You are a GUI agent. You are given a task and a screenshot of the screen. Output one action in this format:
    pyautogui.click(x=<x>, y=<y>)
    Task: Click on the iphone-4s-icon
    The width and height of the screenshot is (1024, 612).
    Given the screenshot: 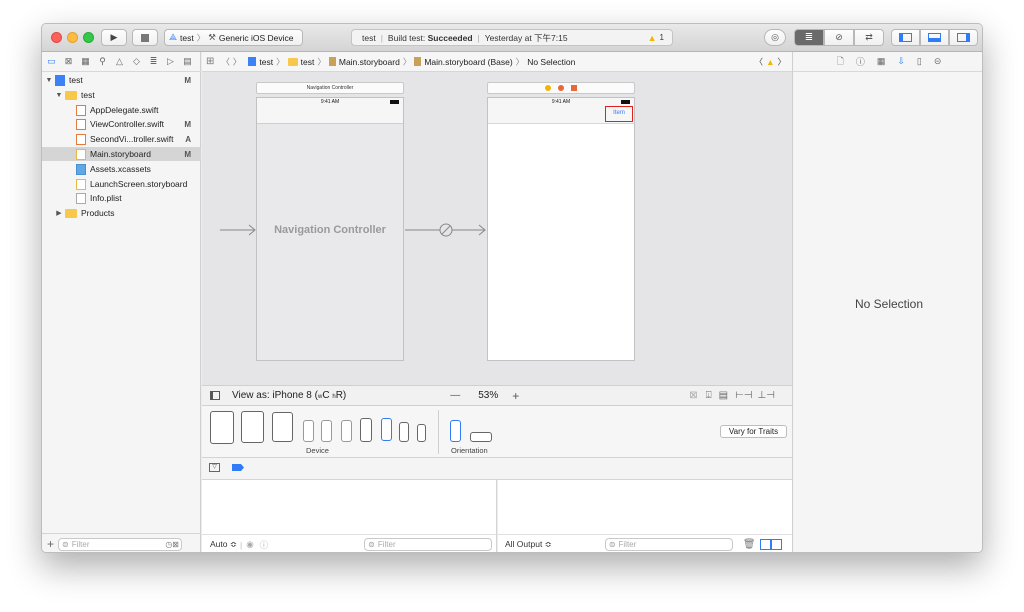 What is the action you would take?
    pyautogui.click(x=421, y=433)
    